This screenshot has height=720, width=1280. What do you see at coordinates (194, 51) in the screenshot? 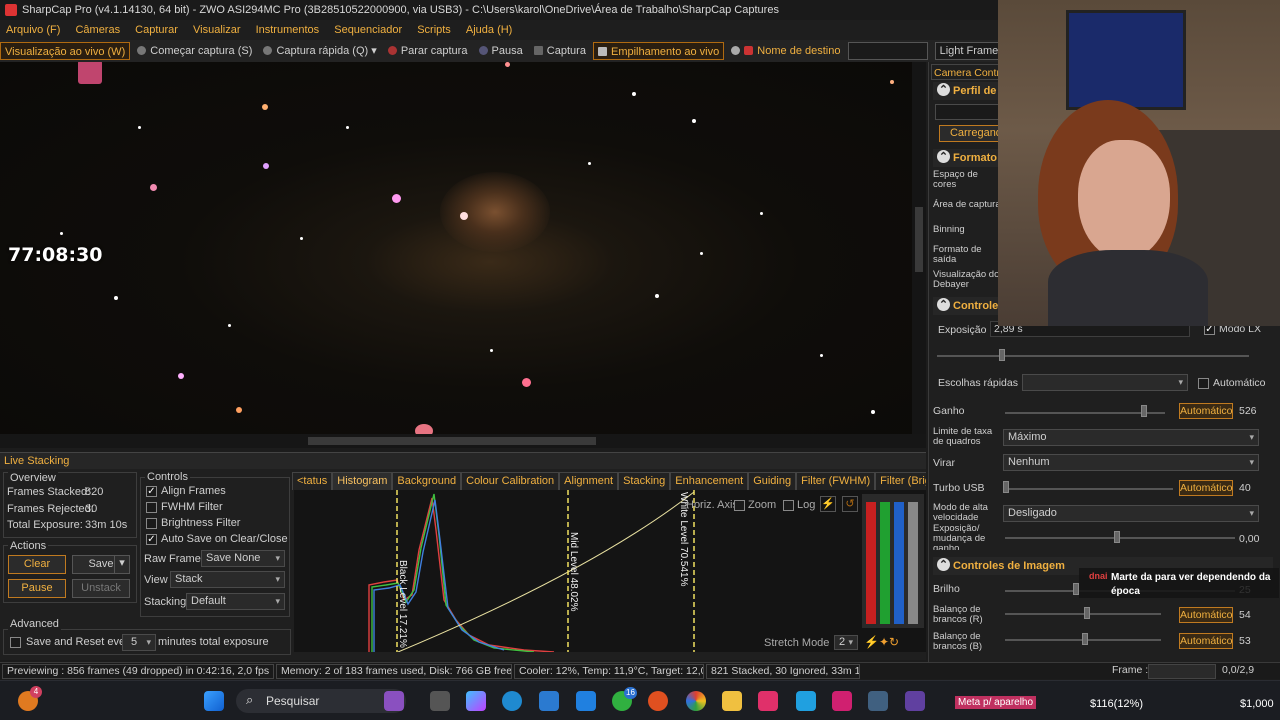
I see `start-capture-button: Começar captura (S)` at bounding box center [194, 51].